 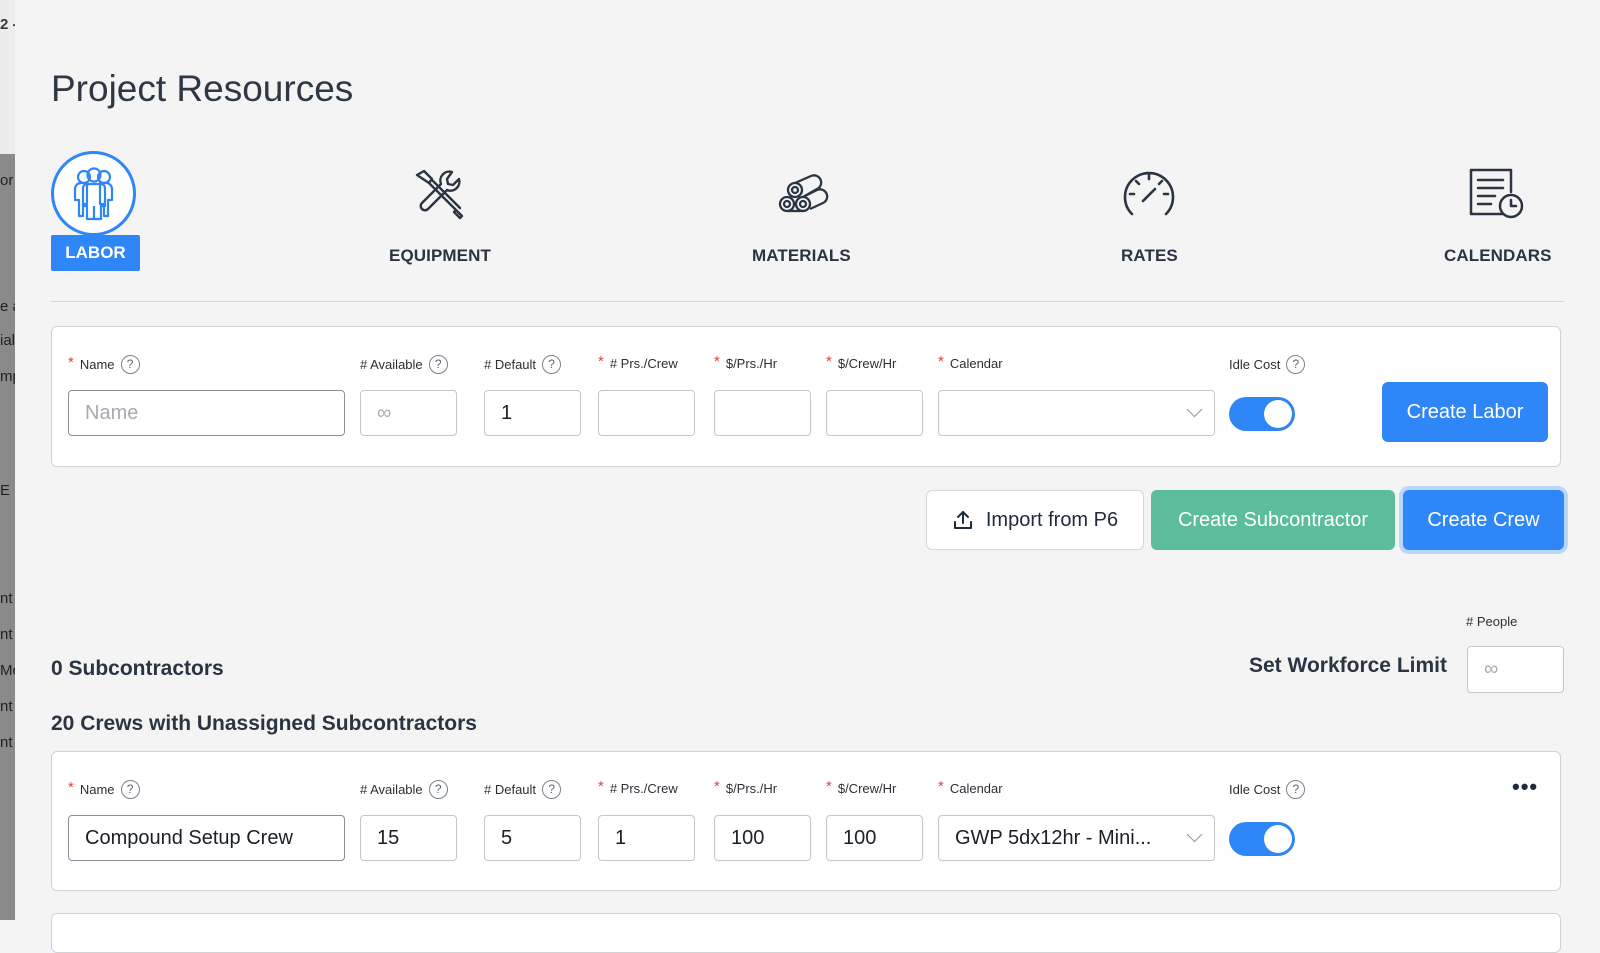 I want to click on prs-crew-input: 1, so click(x=646, y=838).